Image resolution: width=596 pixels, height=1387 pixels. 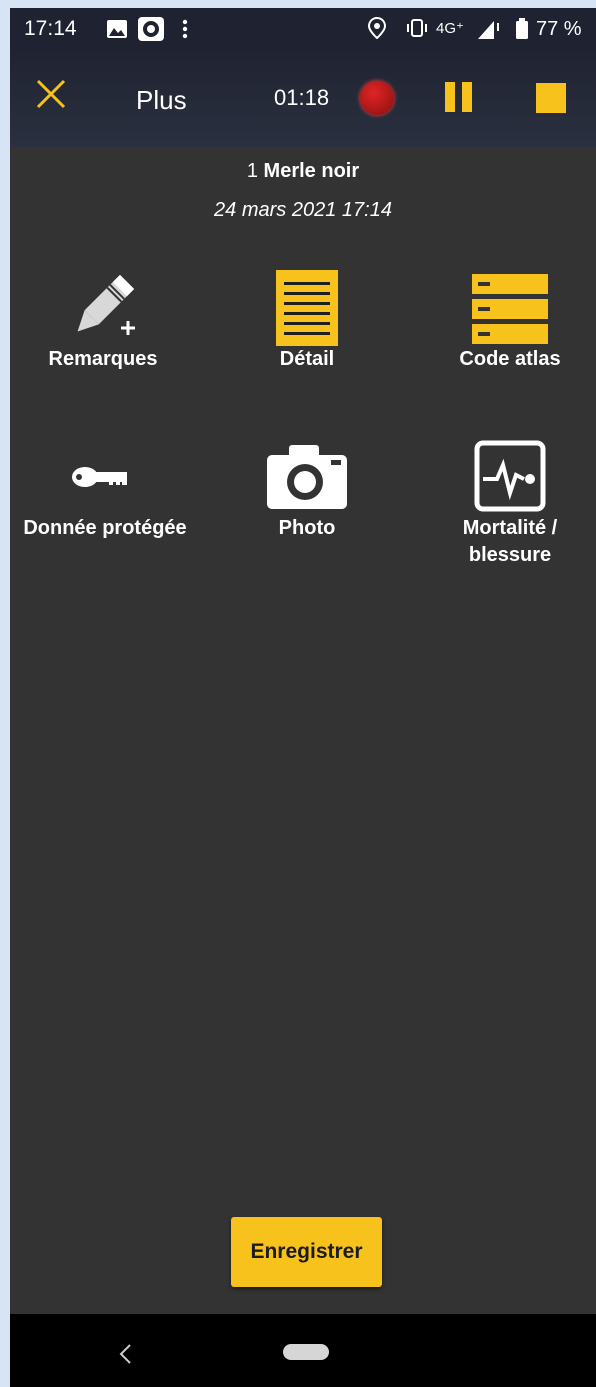 I want to click on protected-data-label: Donnée protégée, so click(x=105, y=528).